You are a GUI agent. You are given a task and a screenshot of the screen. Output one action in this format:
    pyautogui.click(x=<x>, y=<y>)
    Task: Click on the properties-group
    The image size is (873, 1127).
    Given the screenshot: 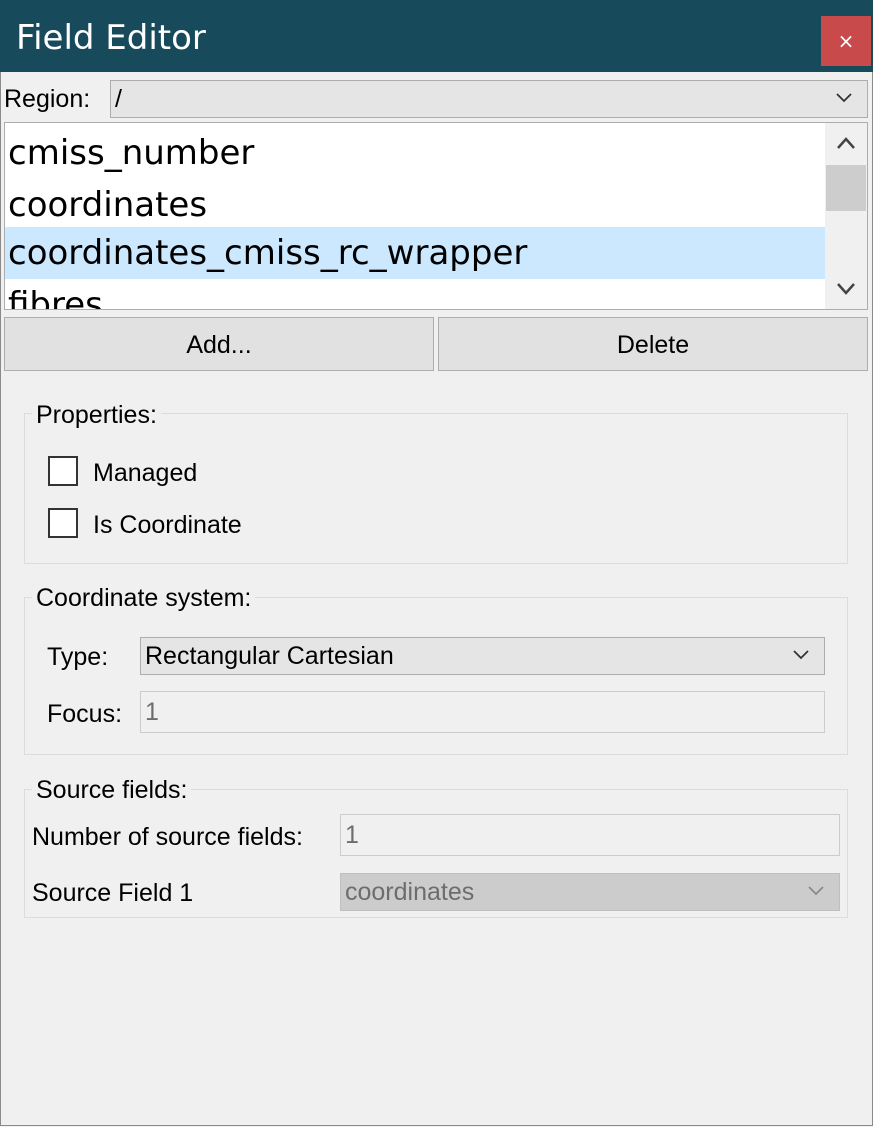 What is the action you would take?
    pyautogui.click(x=436, y=488)
    